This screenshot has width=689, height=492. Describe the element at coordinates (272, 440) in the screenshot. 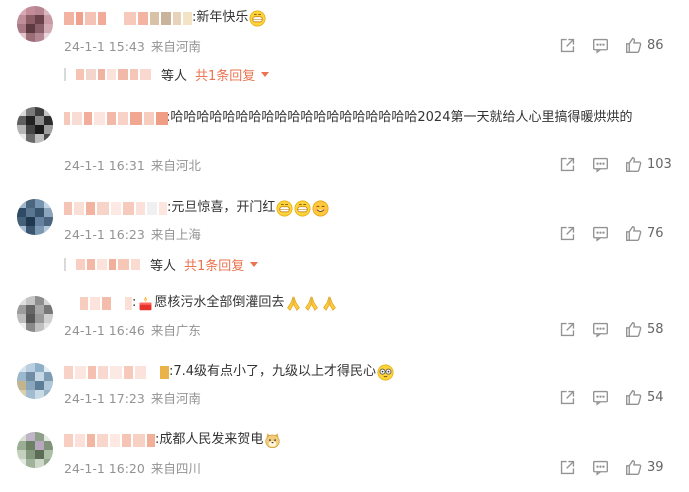

I see `doge-emoji-icon` at that location.